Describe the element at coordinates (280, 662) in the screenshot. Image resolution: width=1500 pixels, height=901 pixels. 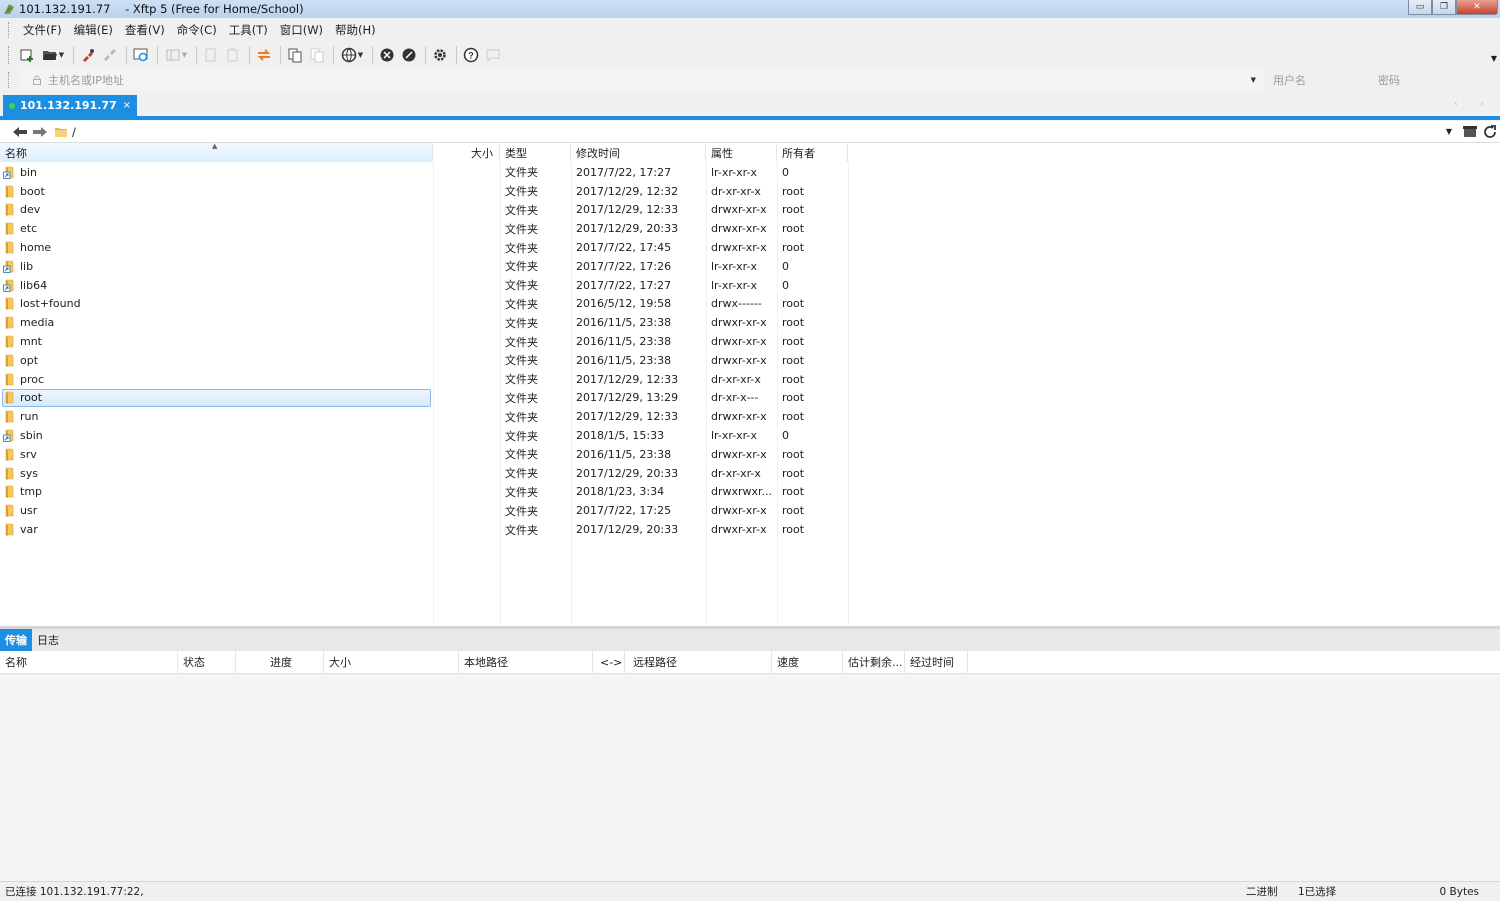
I see `transfer-column-progress: 进度` at that location.